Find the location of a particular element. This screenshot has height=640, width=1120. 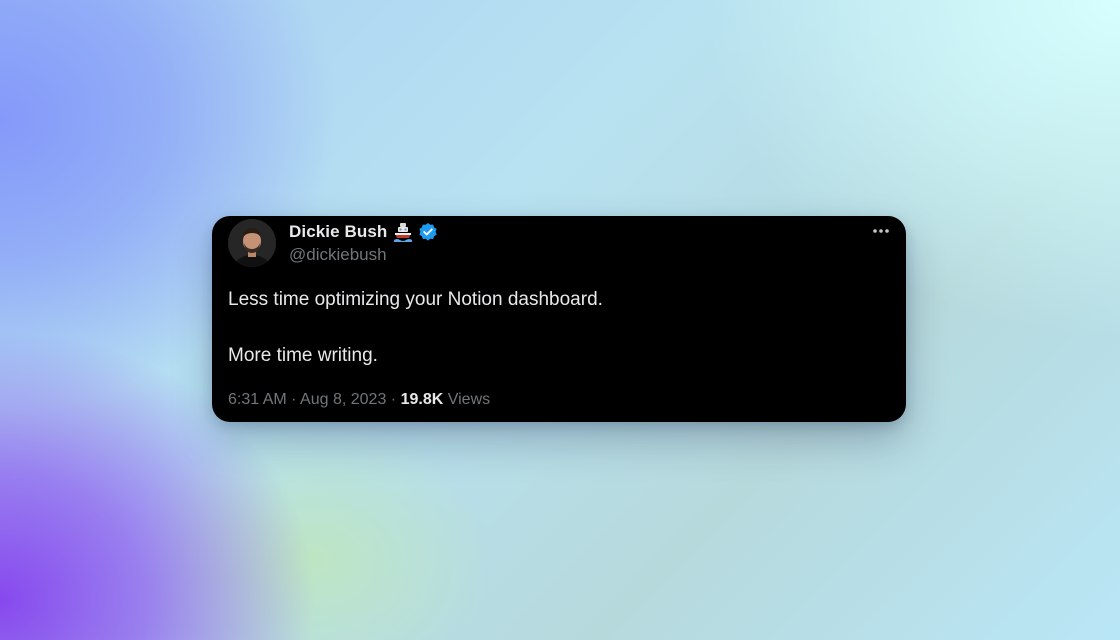

tweet-text-line: More time writing. is located at coordinates (303, 355).